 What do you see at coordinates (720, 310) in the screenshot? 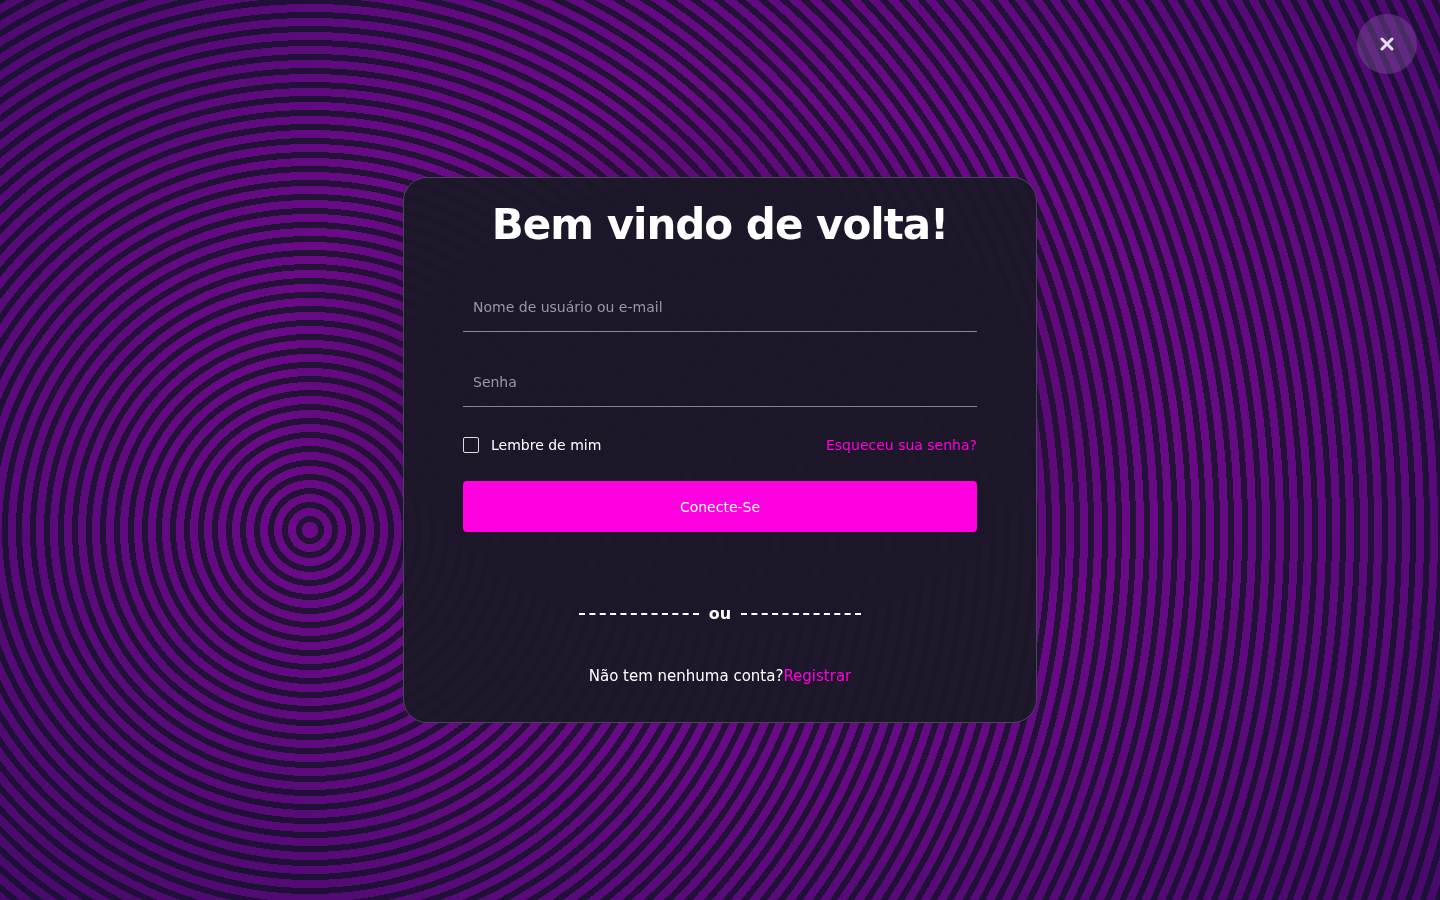
I see `input-field: Nome de usuário ou e-mail` at bounding box center [720, 310].